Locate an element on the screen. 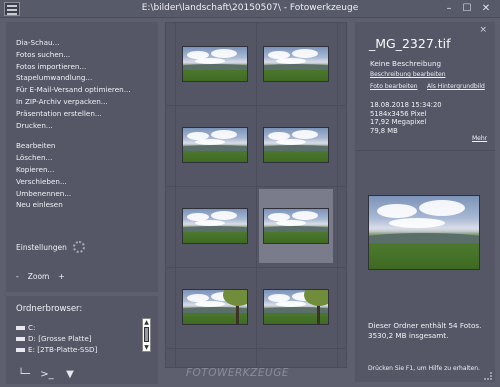 The height and width of the screenshot is (387, 500). zoom-out-button: - is located at coordinates (17, 276).